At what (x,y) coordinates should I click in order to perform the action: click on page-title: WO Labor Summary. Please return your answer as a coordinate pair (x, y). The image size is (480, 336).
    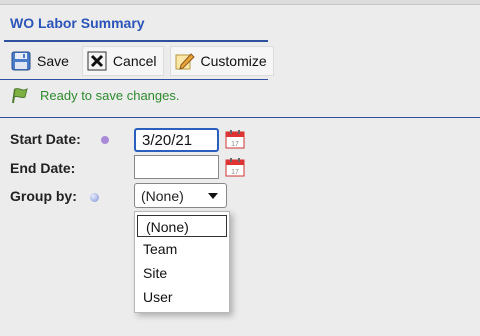
    Looking at the image, I should click on (77, 23).